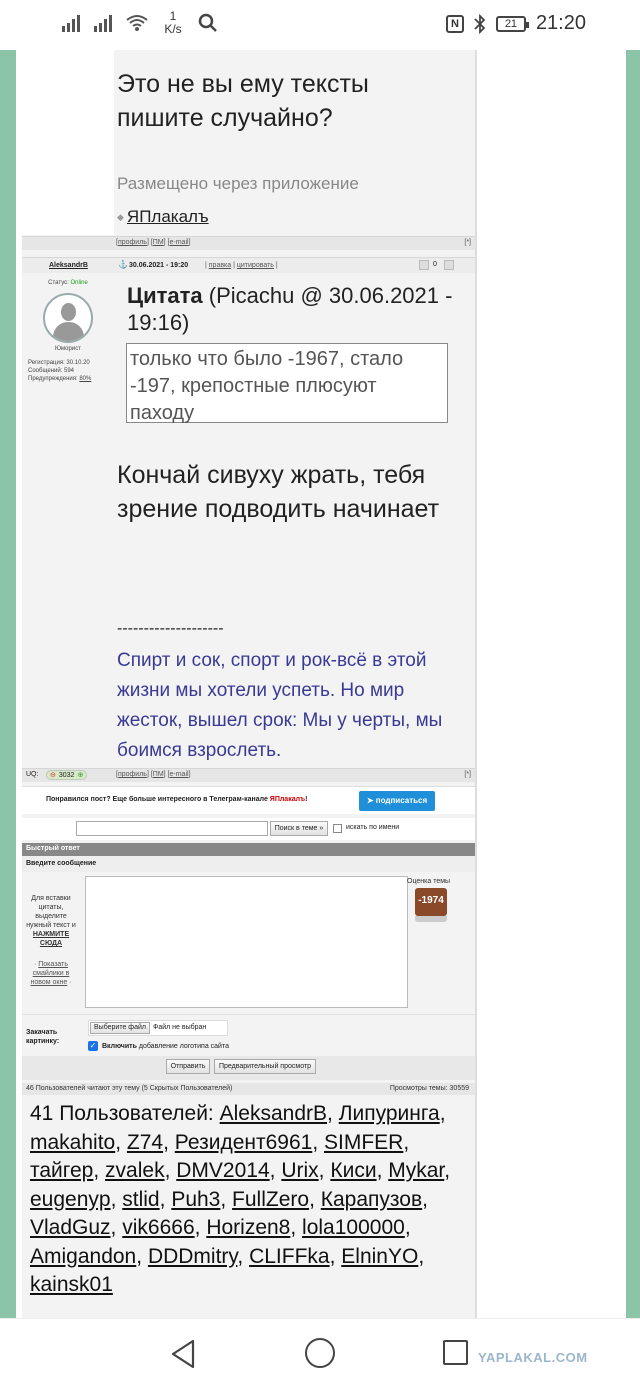 The image size is (640, 1387). What do you see at coordinates (68, 349) in the screenshot?
I see `user-rank: Юморист` at bounding box center [68, 349].